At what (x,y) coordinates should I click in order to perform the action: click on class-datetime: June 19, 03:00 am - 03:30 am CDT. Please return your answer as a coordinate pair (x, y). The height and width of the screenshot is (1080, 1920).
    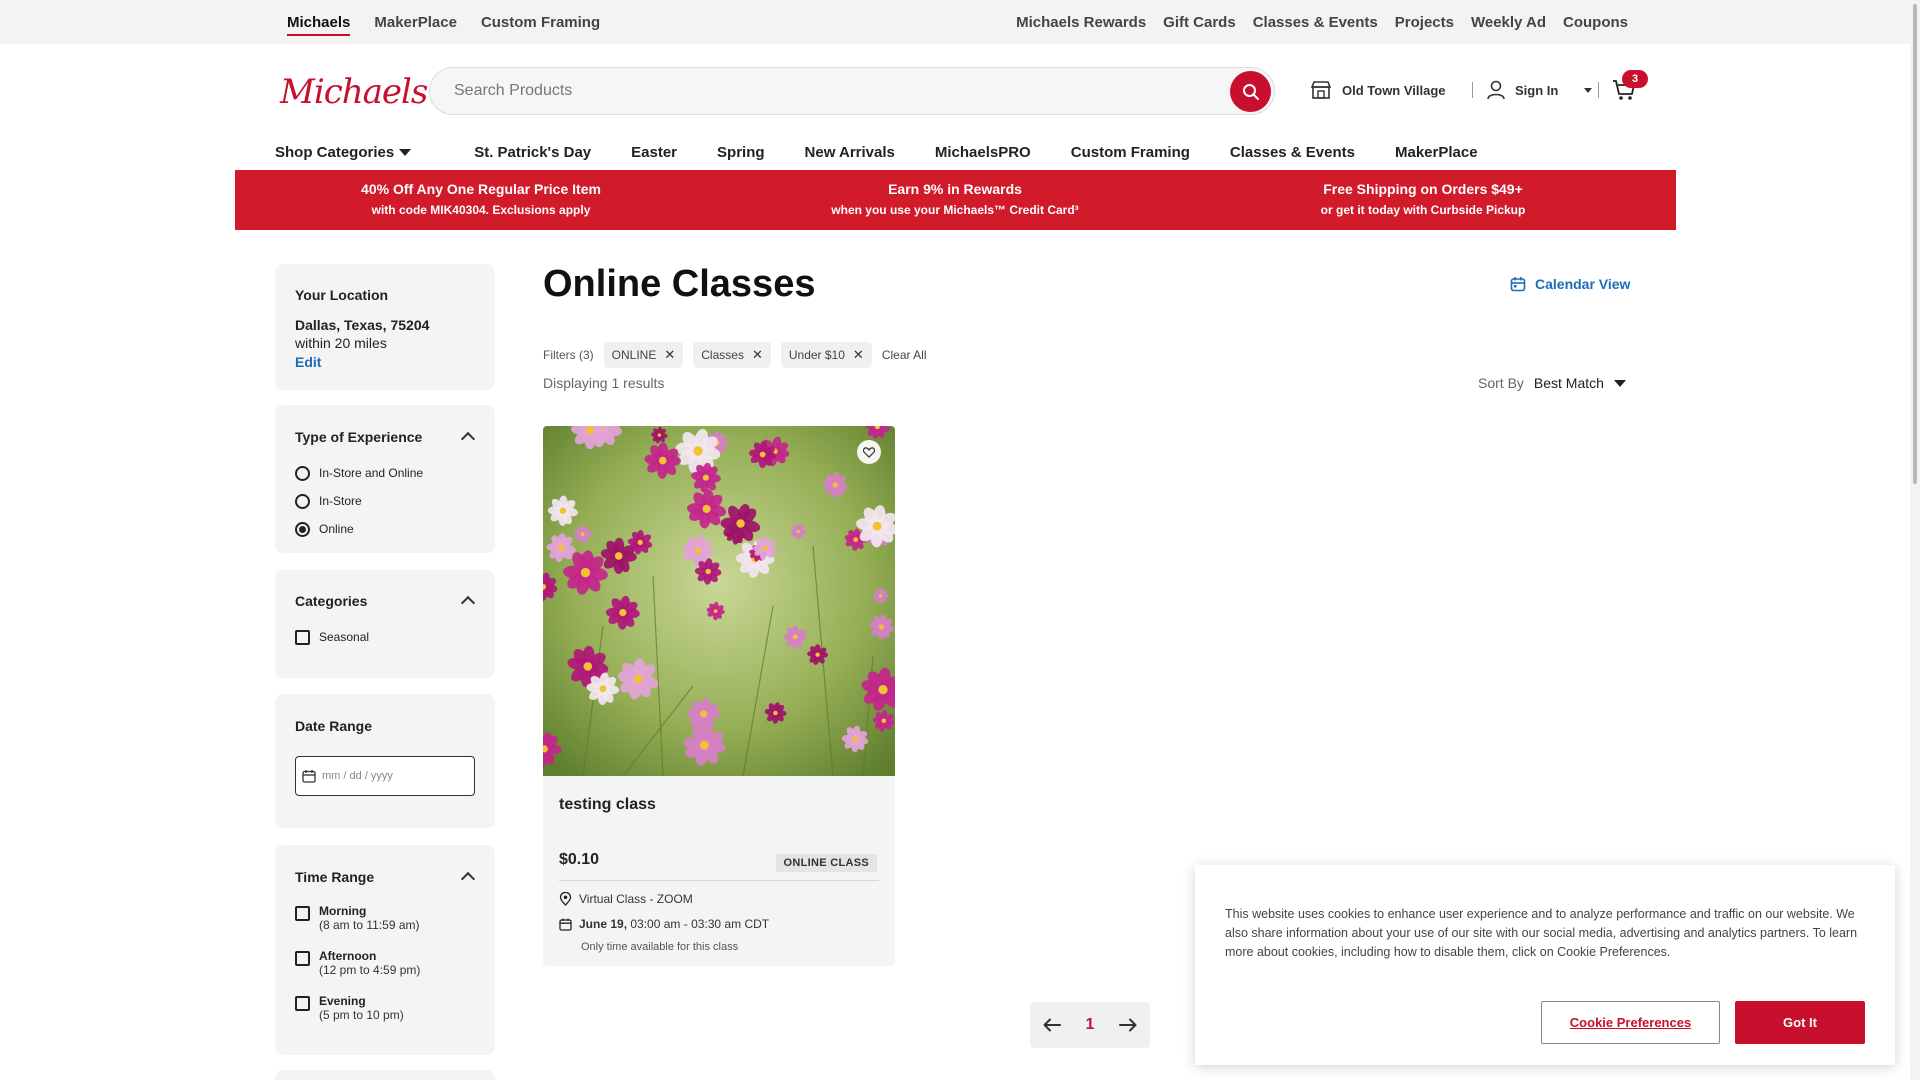
    Looking at the image, I should click on (664, 924).